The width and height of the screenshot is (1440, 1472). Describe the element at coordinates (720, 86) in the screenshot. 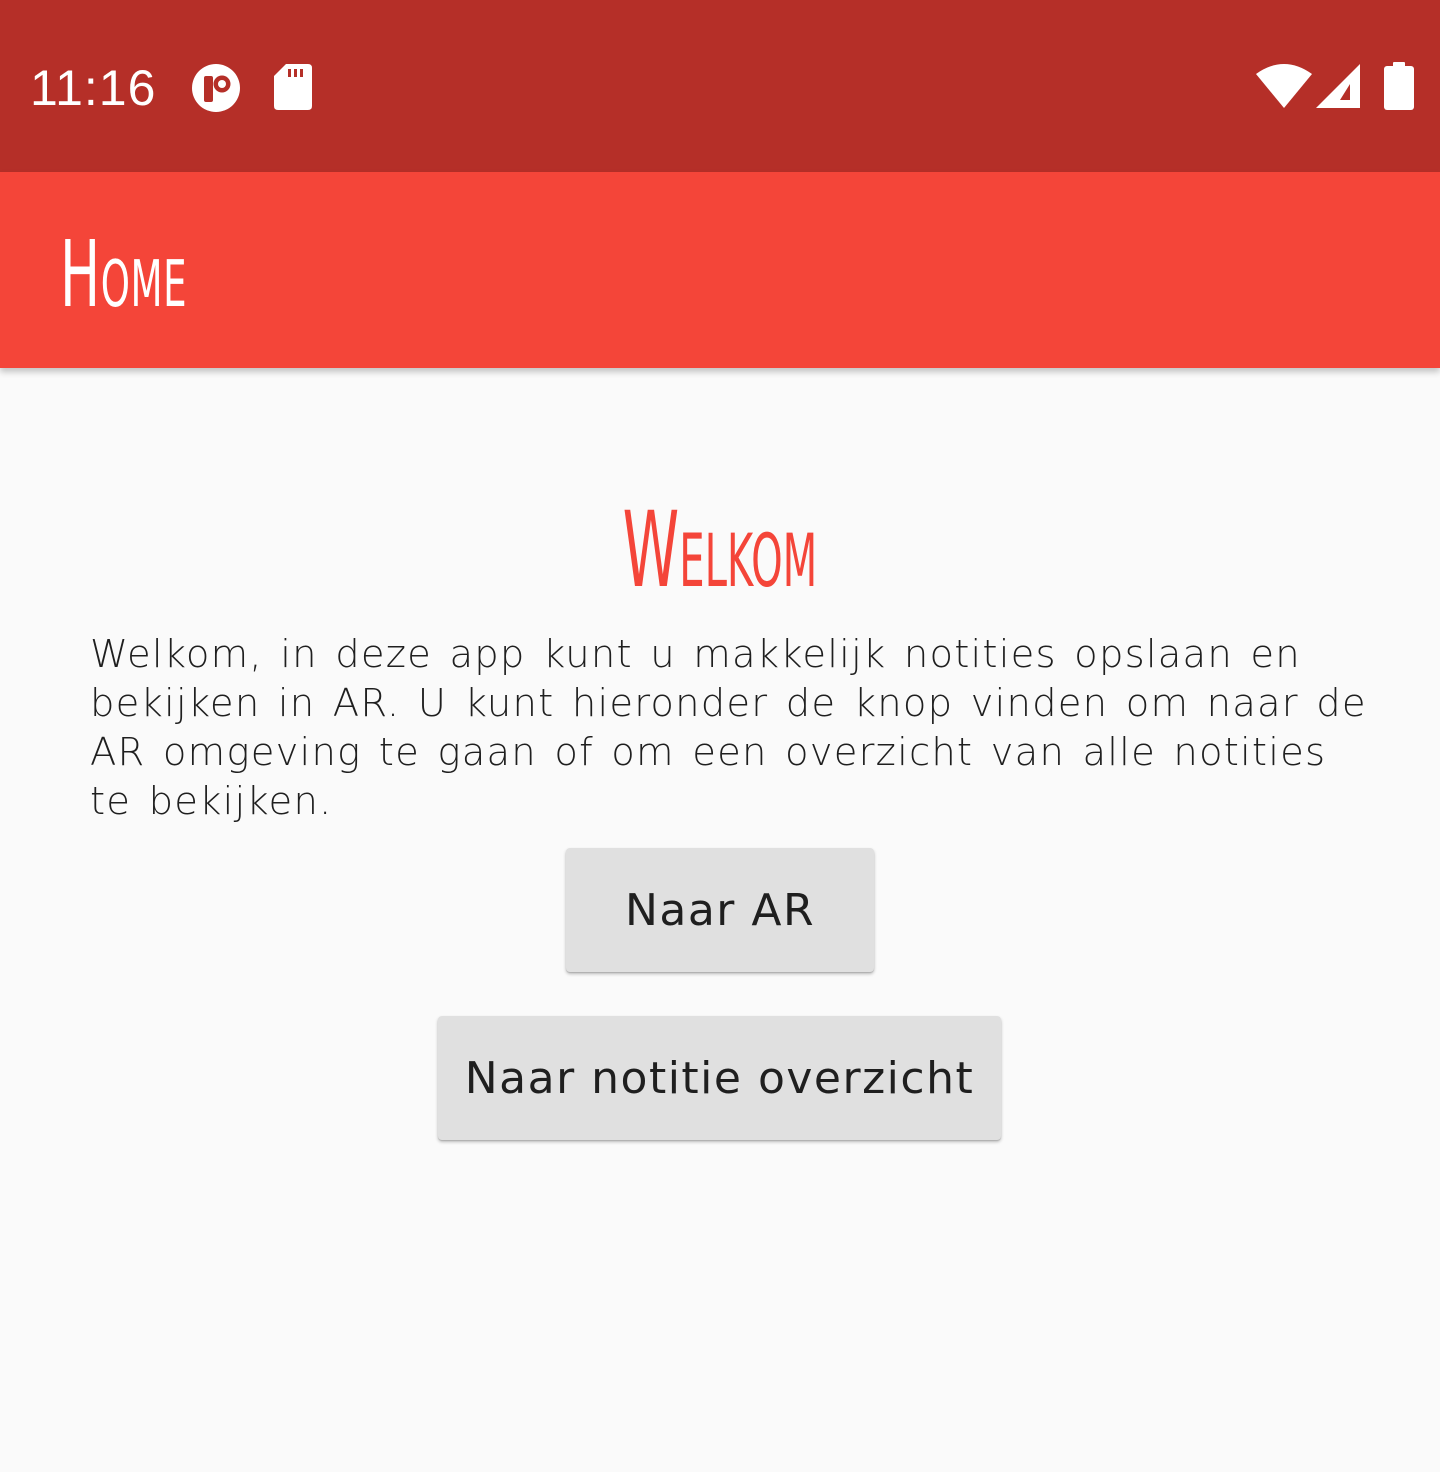

I see `status-bar: 11:16` at that location.